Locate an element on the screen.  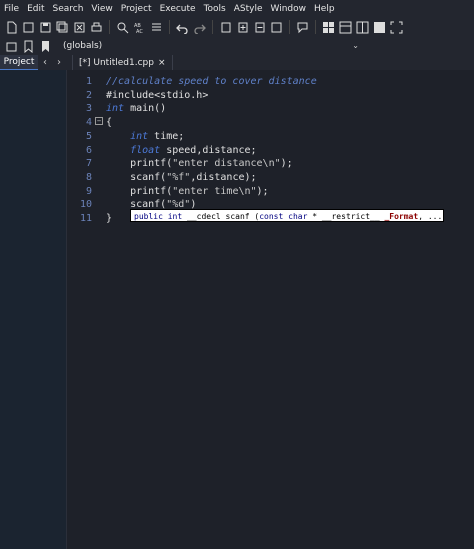
insert-icon is located at coordinates (11, 46).